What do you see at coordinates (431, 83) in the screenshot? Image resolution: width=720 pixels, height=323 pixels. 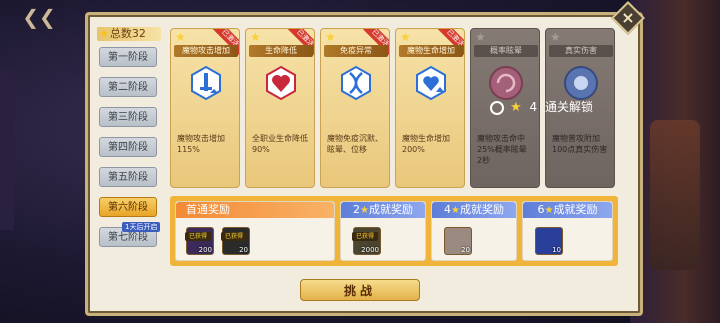 I see `shield-heart-up-icon` at bounding box center [431, 83].